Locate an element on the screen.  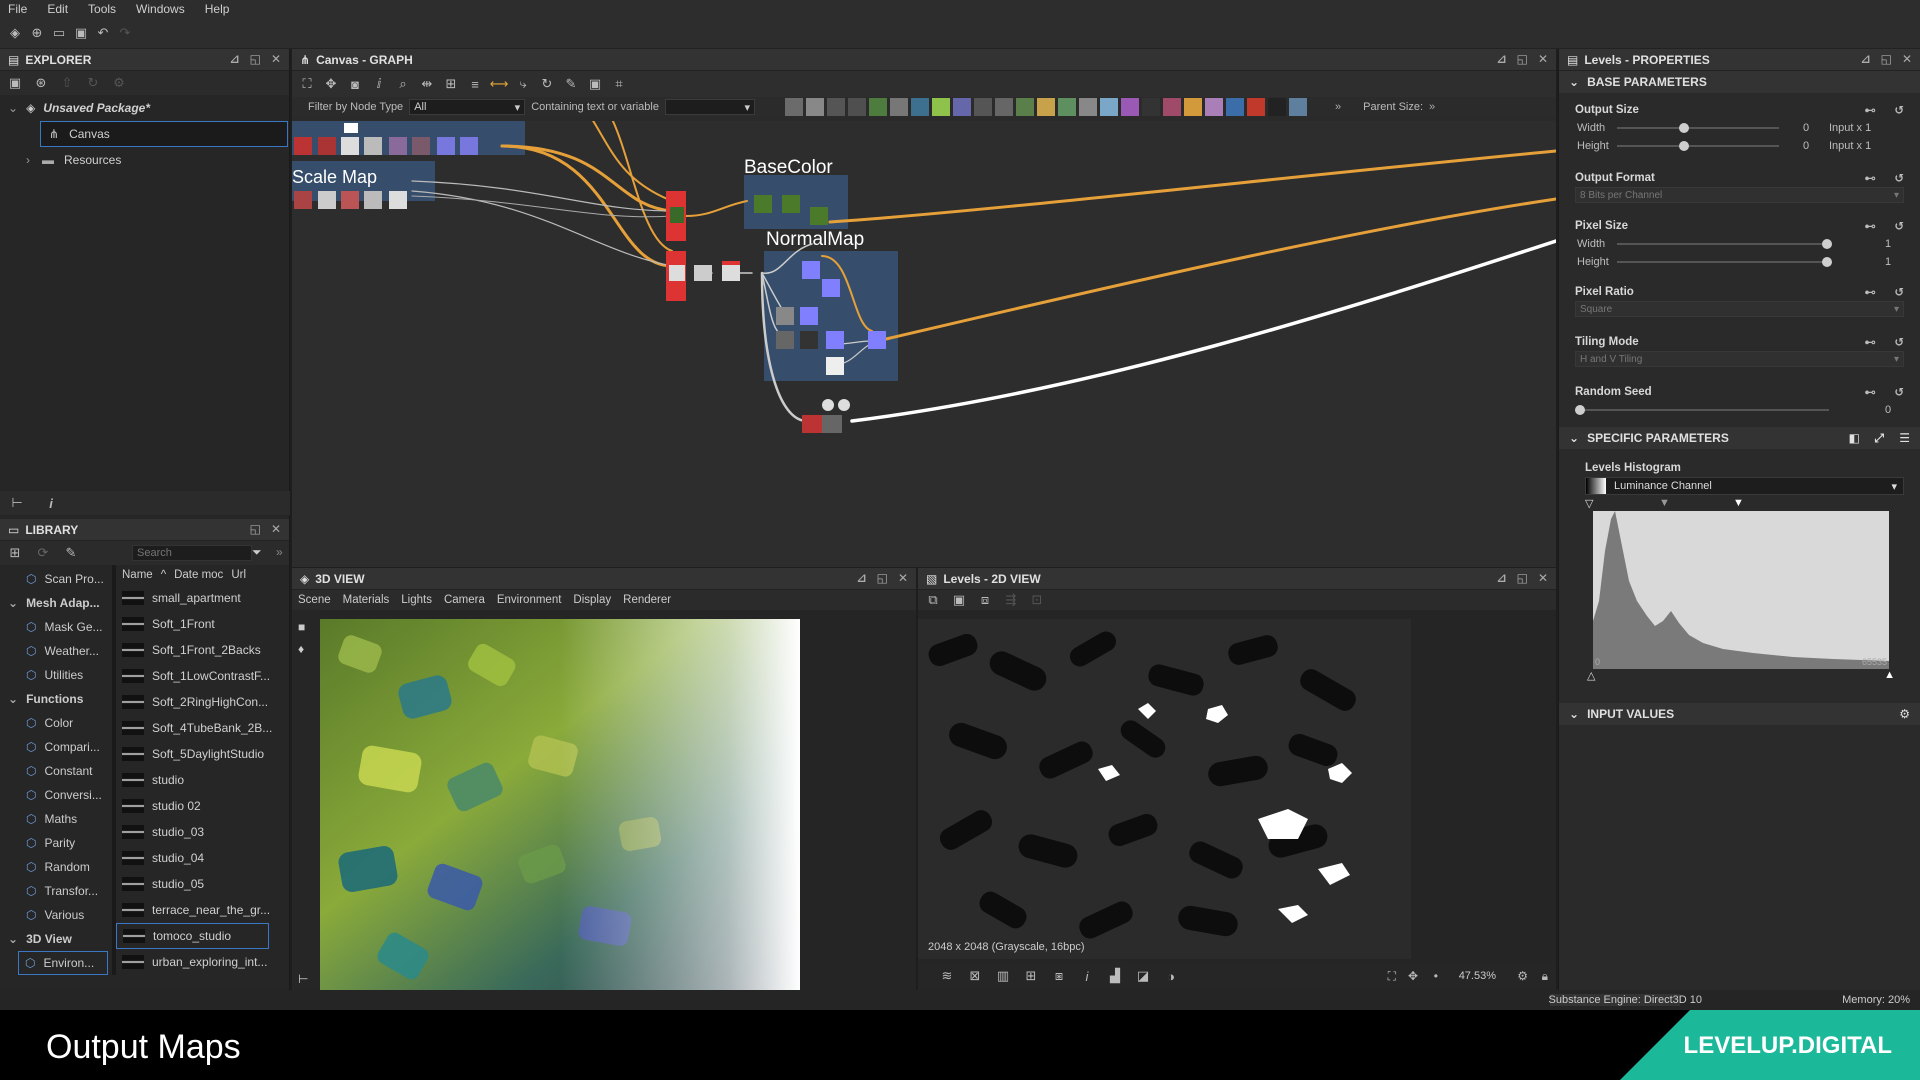
library-search-input is located at coordinates (192, 553).